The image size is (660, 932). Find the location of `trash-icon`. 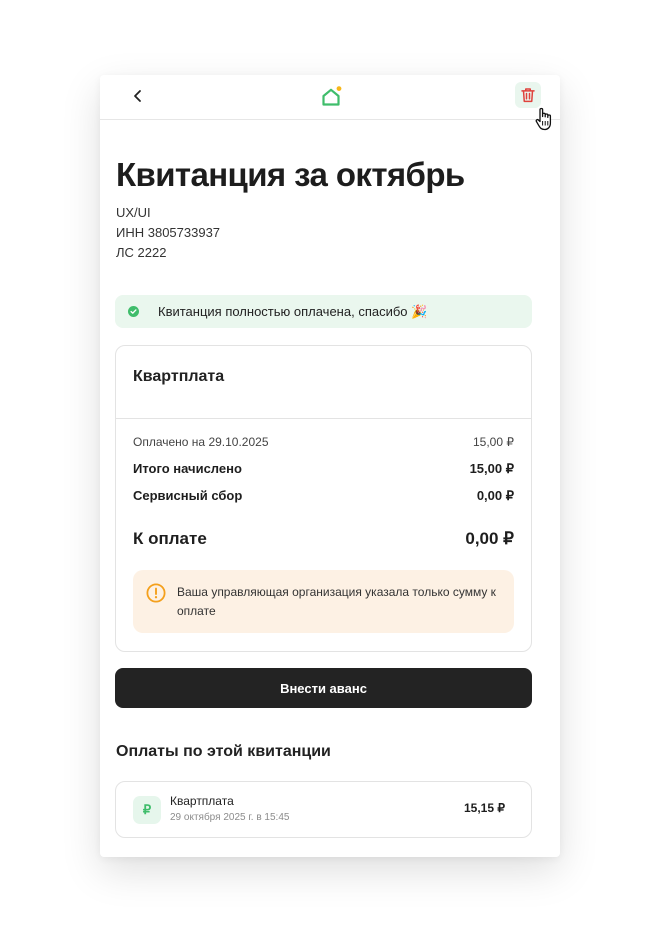

trash-icon is located at coordinates (528, 95).